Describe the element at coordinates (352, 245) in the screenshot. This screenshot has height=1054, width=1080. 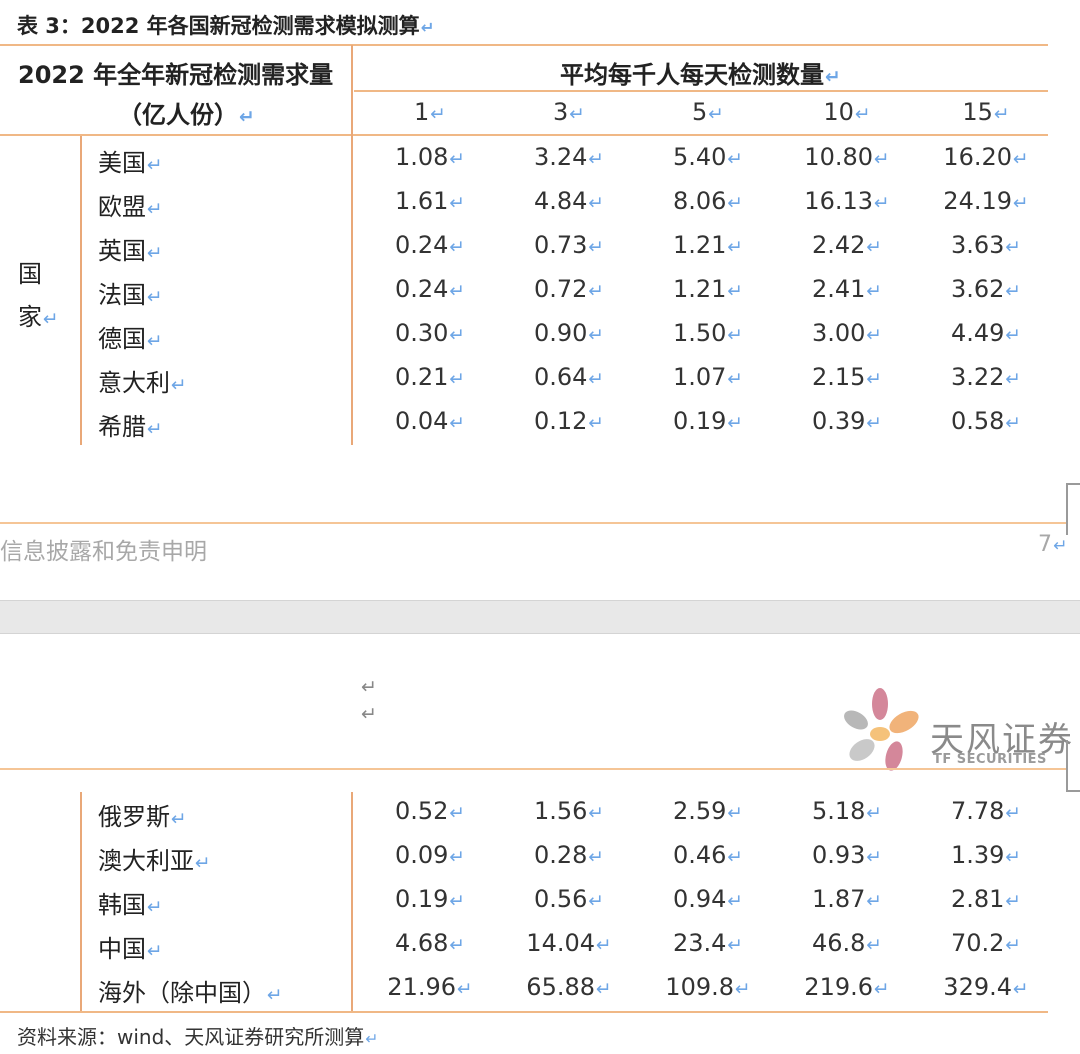
I see `column-divider` at that location.